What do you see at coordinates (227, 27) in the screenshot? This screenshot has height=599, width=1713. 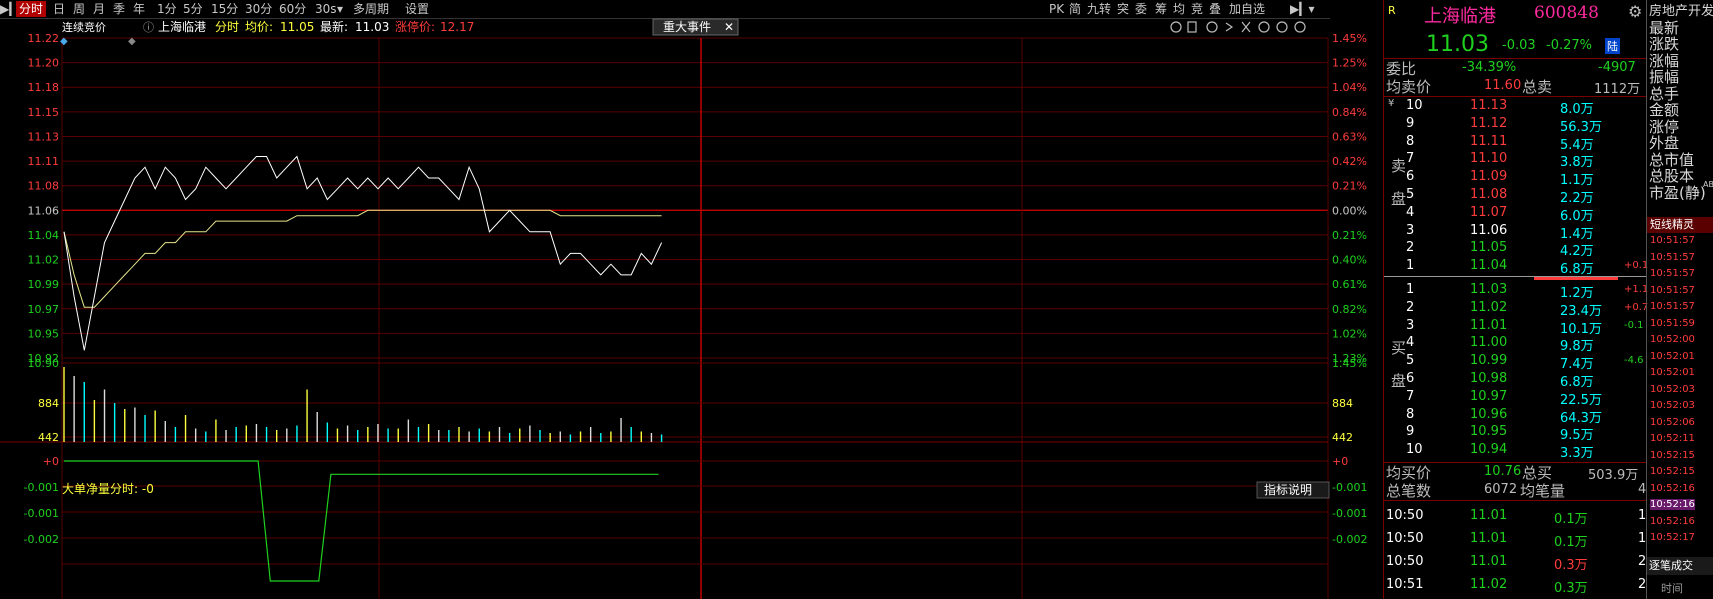 I see `mode-label: 分时` at bounding box center [227, 27].